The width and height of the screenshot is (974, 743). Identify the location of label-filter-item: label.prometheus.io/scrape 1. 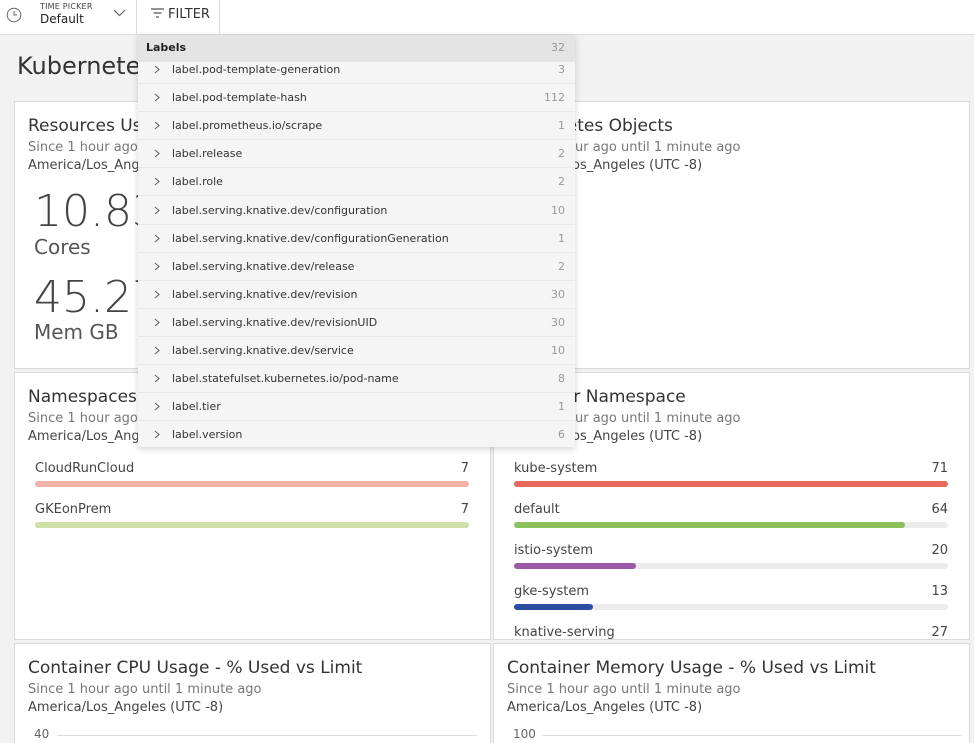
(356, 126).